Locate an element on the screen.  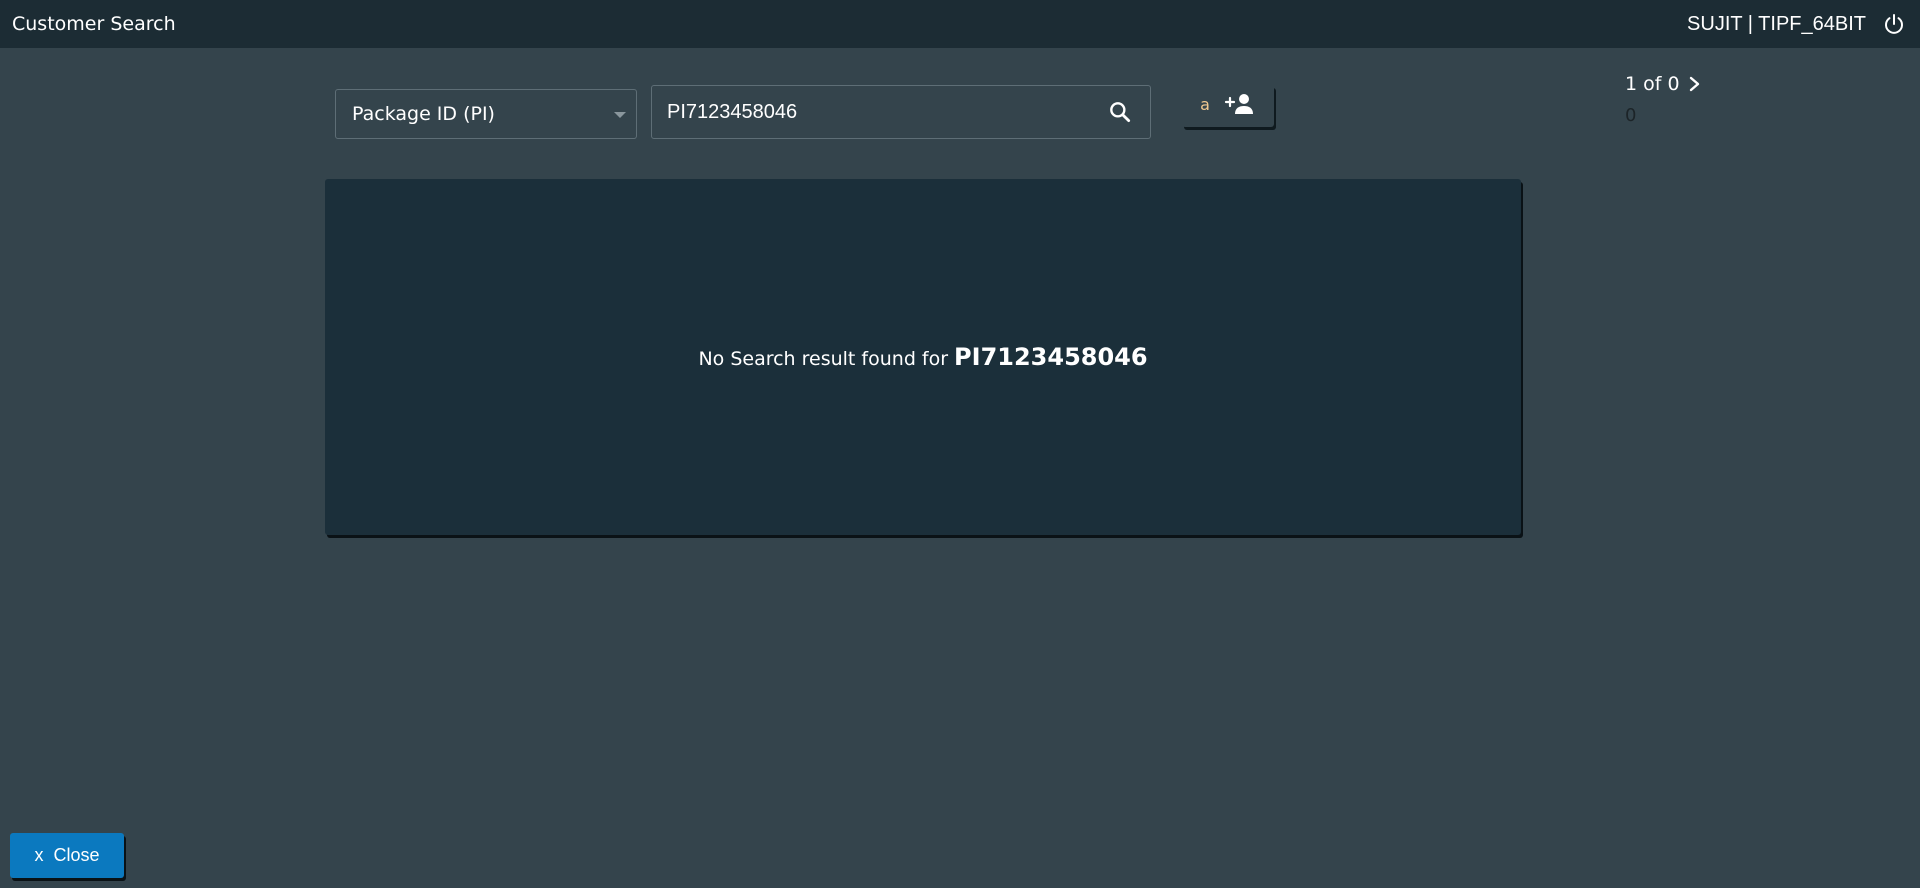
pager-count: 0 is located at coordinates (1631, 115).